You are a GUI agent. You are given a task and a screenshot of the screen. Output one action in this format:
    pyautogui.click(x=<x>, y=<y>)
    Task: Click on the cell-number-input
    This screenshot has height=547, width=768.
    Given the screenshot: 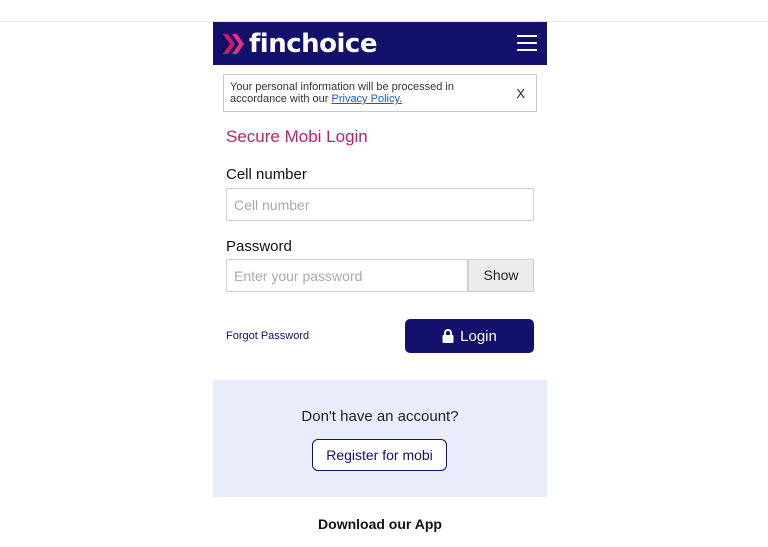 What is the action you would take?
    pyautogui.click(x=380, y=204)
    